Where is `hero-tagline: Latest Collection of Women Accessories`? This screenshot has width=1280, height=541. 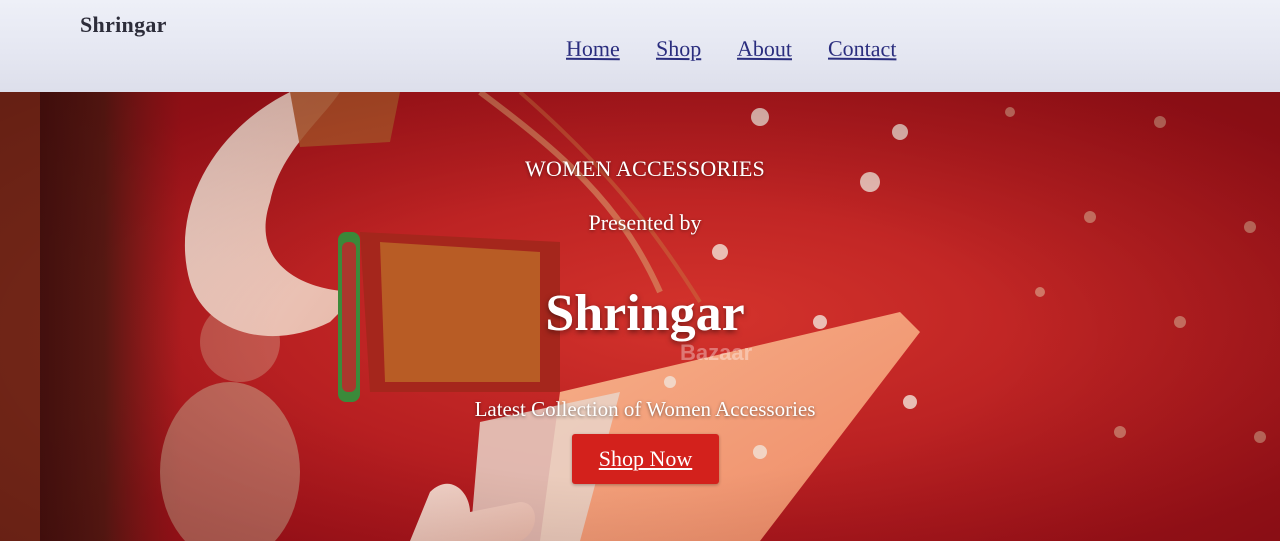
hero-tagline: Latest Collection of Women Accessories is located at coordinates (645, 409).